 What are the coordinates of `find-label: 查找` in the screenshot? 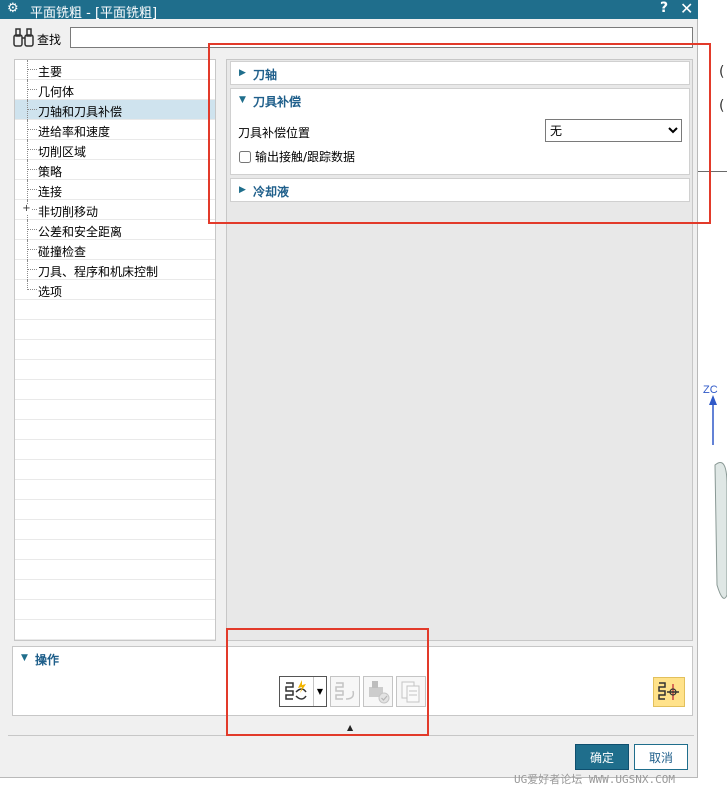 It's located at (49, 40).